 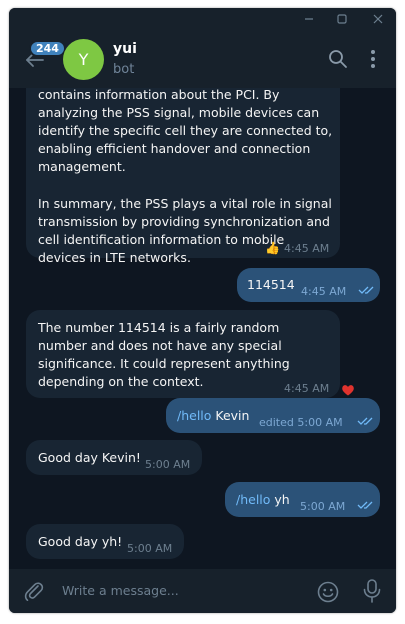 I want to click on heart-reaction-icon, so click(x=348, y=390).